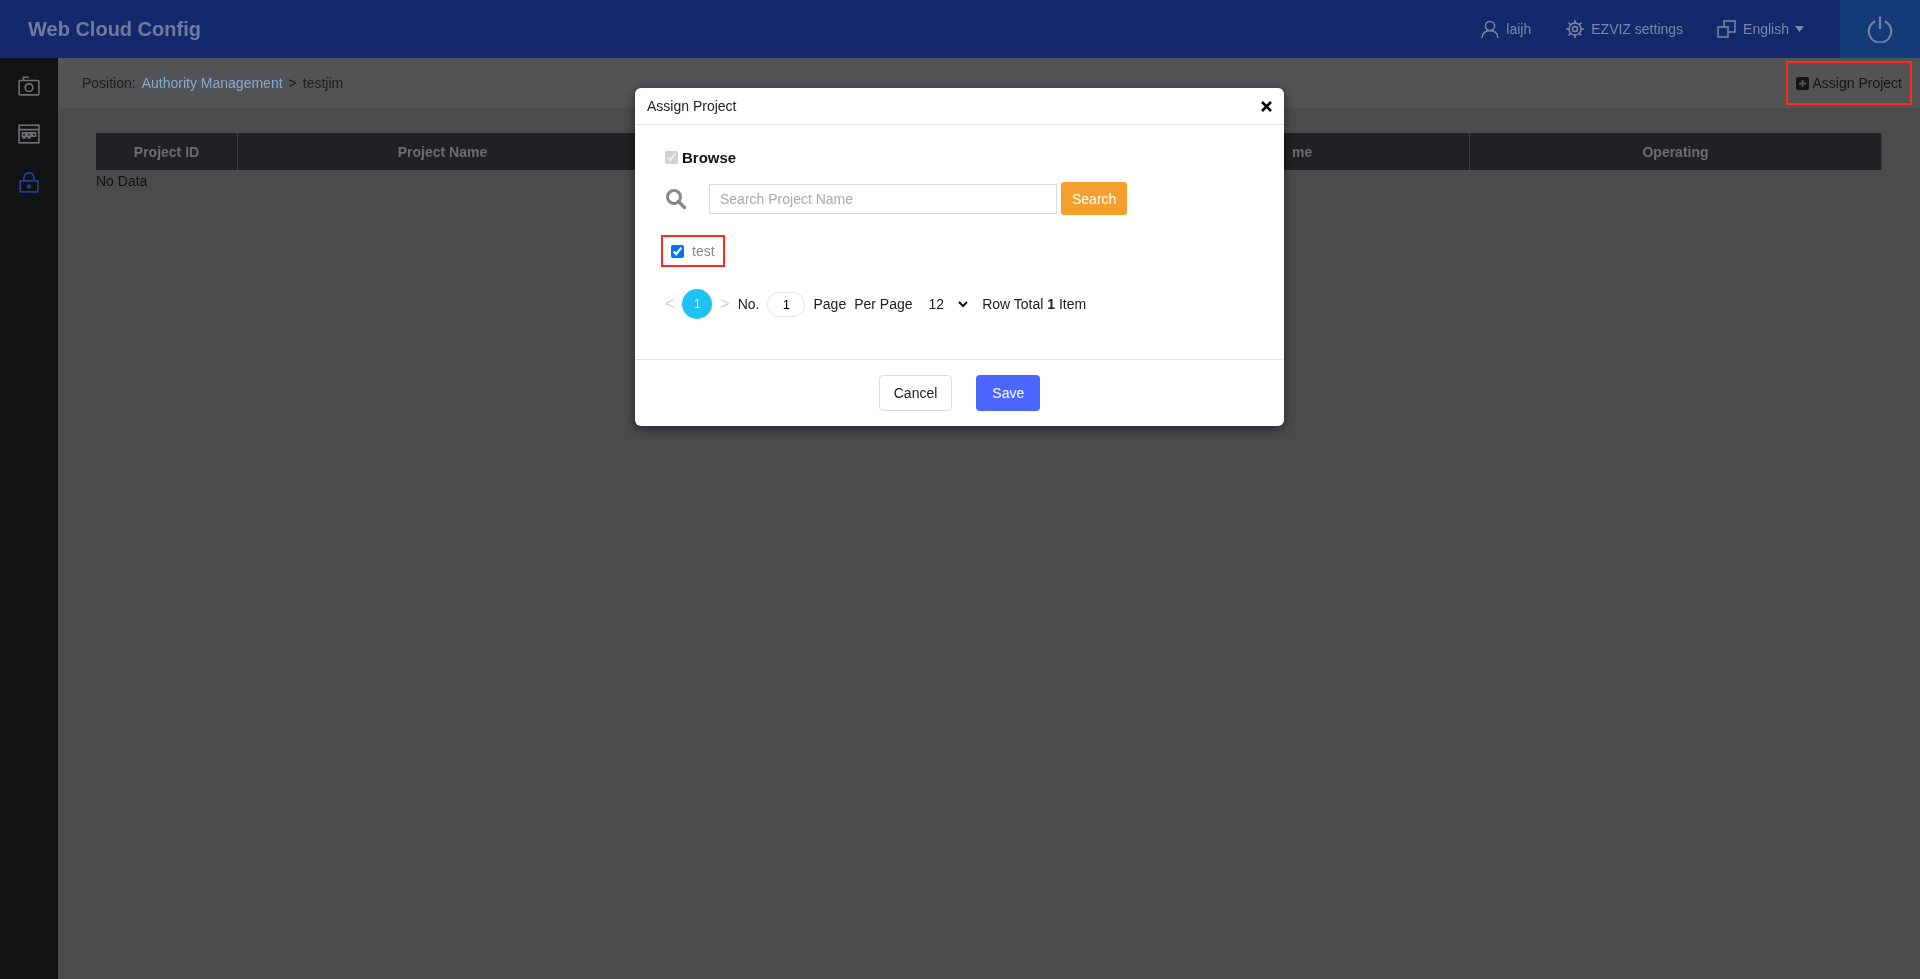 The image size is (1920, 979). I want to click on page-number: 1, so click(697, 304).